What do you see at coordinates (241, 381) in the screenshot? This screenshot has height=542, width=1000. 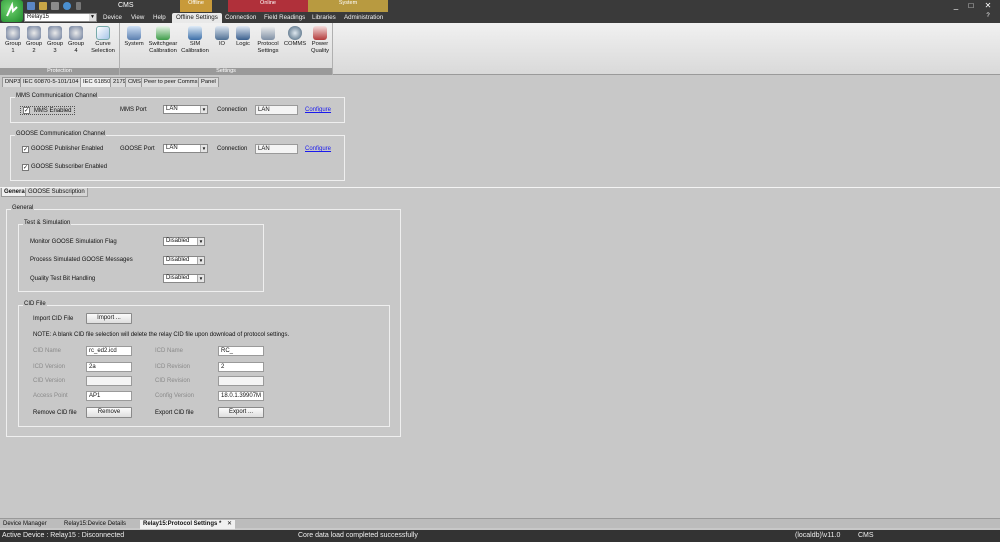 I see `cid-revision-field` at bounding box center [241, 381].